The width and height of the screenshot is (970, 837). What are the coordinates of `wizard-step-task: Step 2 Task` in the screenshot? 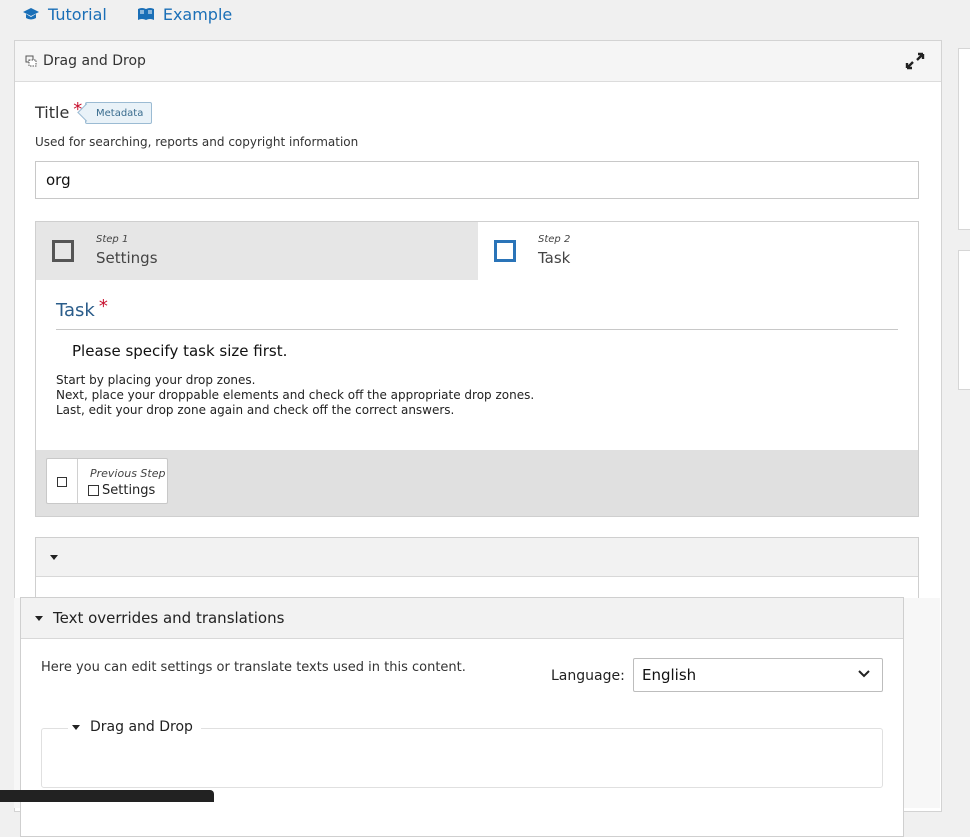 It's located at (698, 251).